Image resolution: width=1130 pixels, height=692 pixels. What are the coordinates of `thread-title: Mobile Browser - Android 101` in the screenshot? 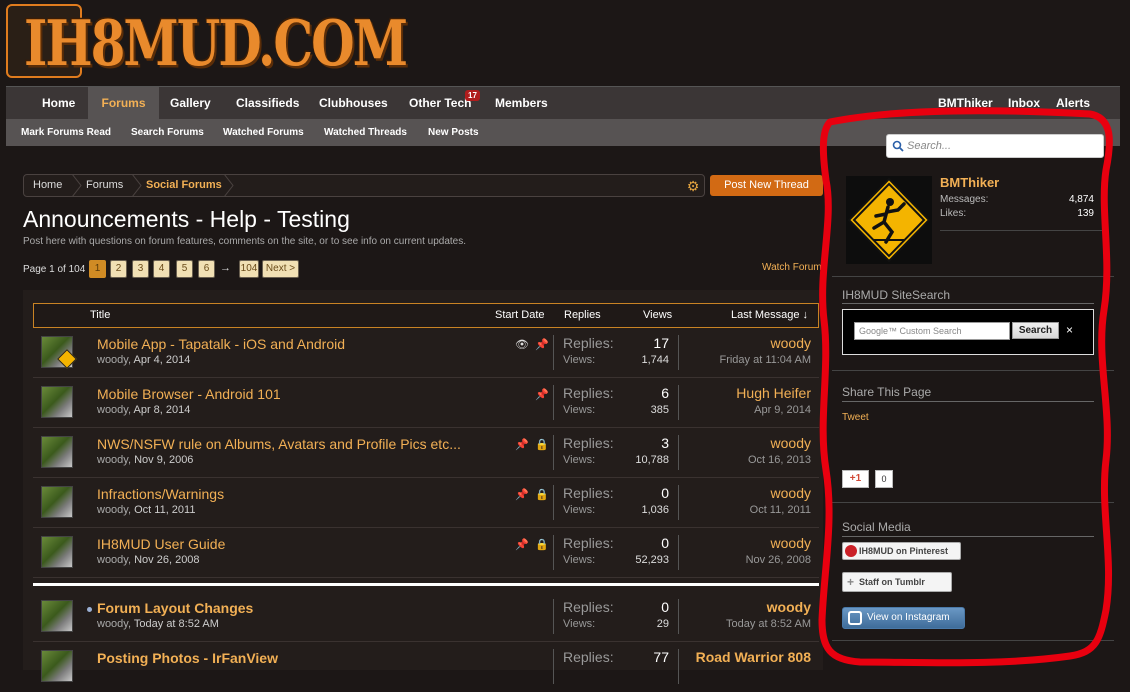 It's located at (189, 394).